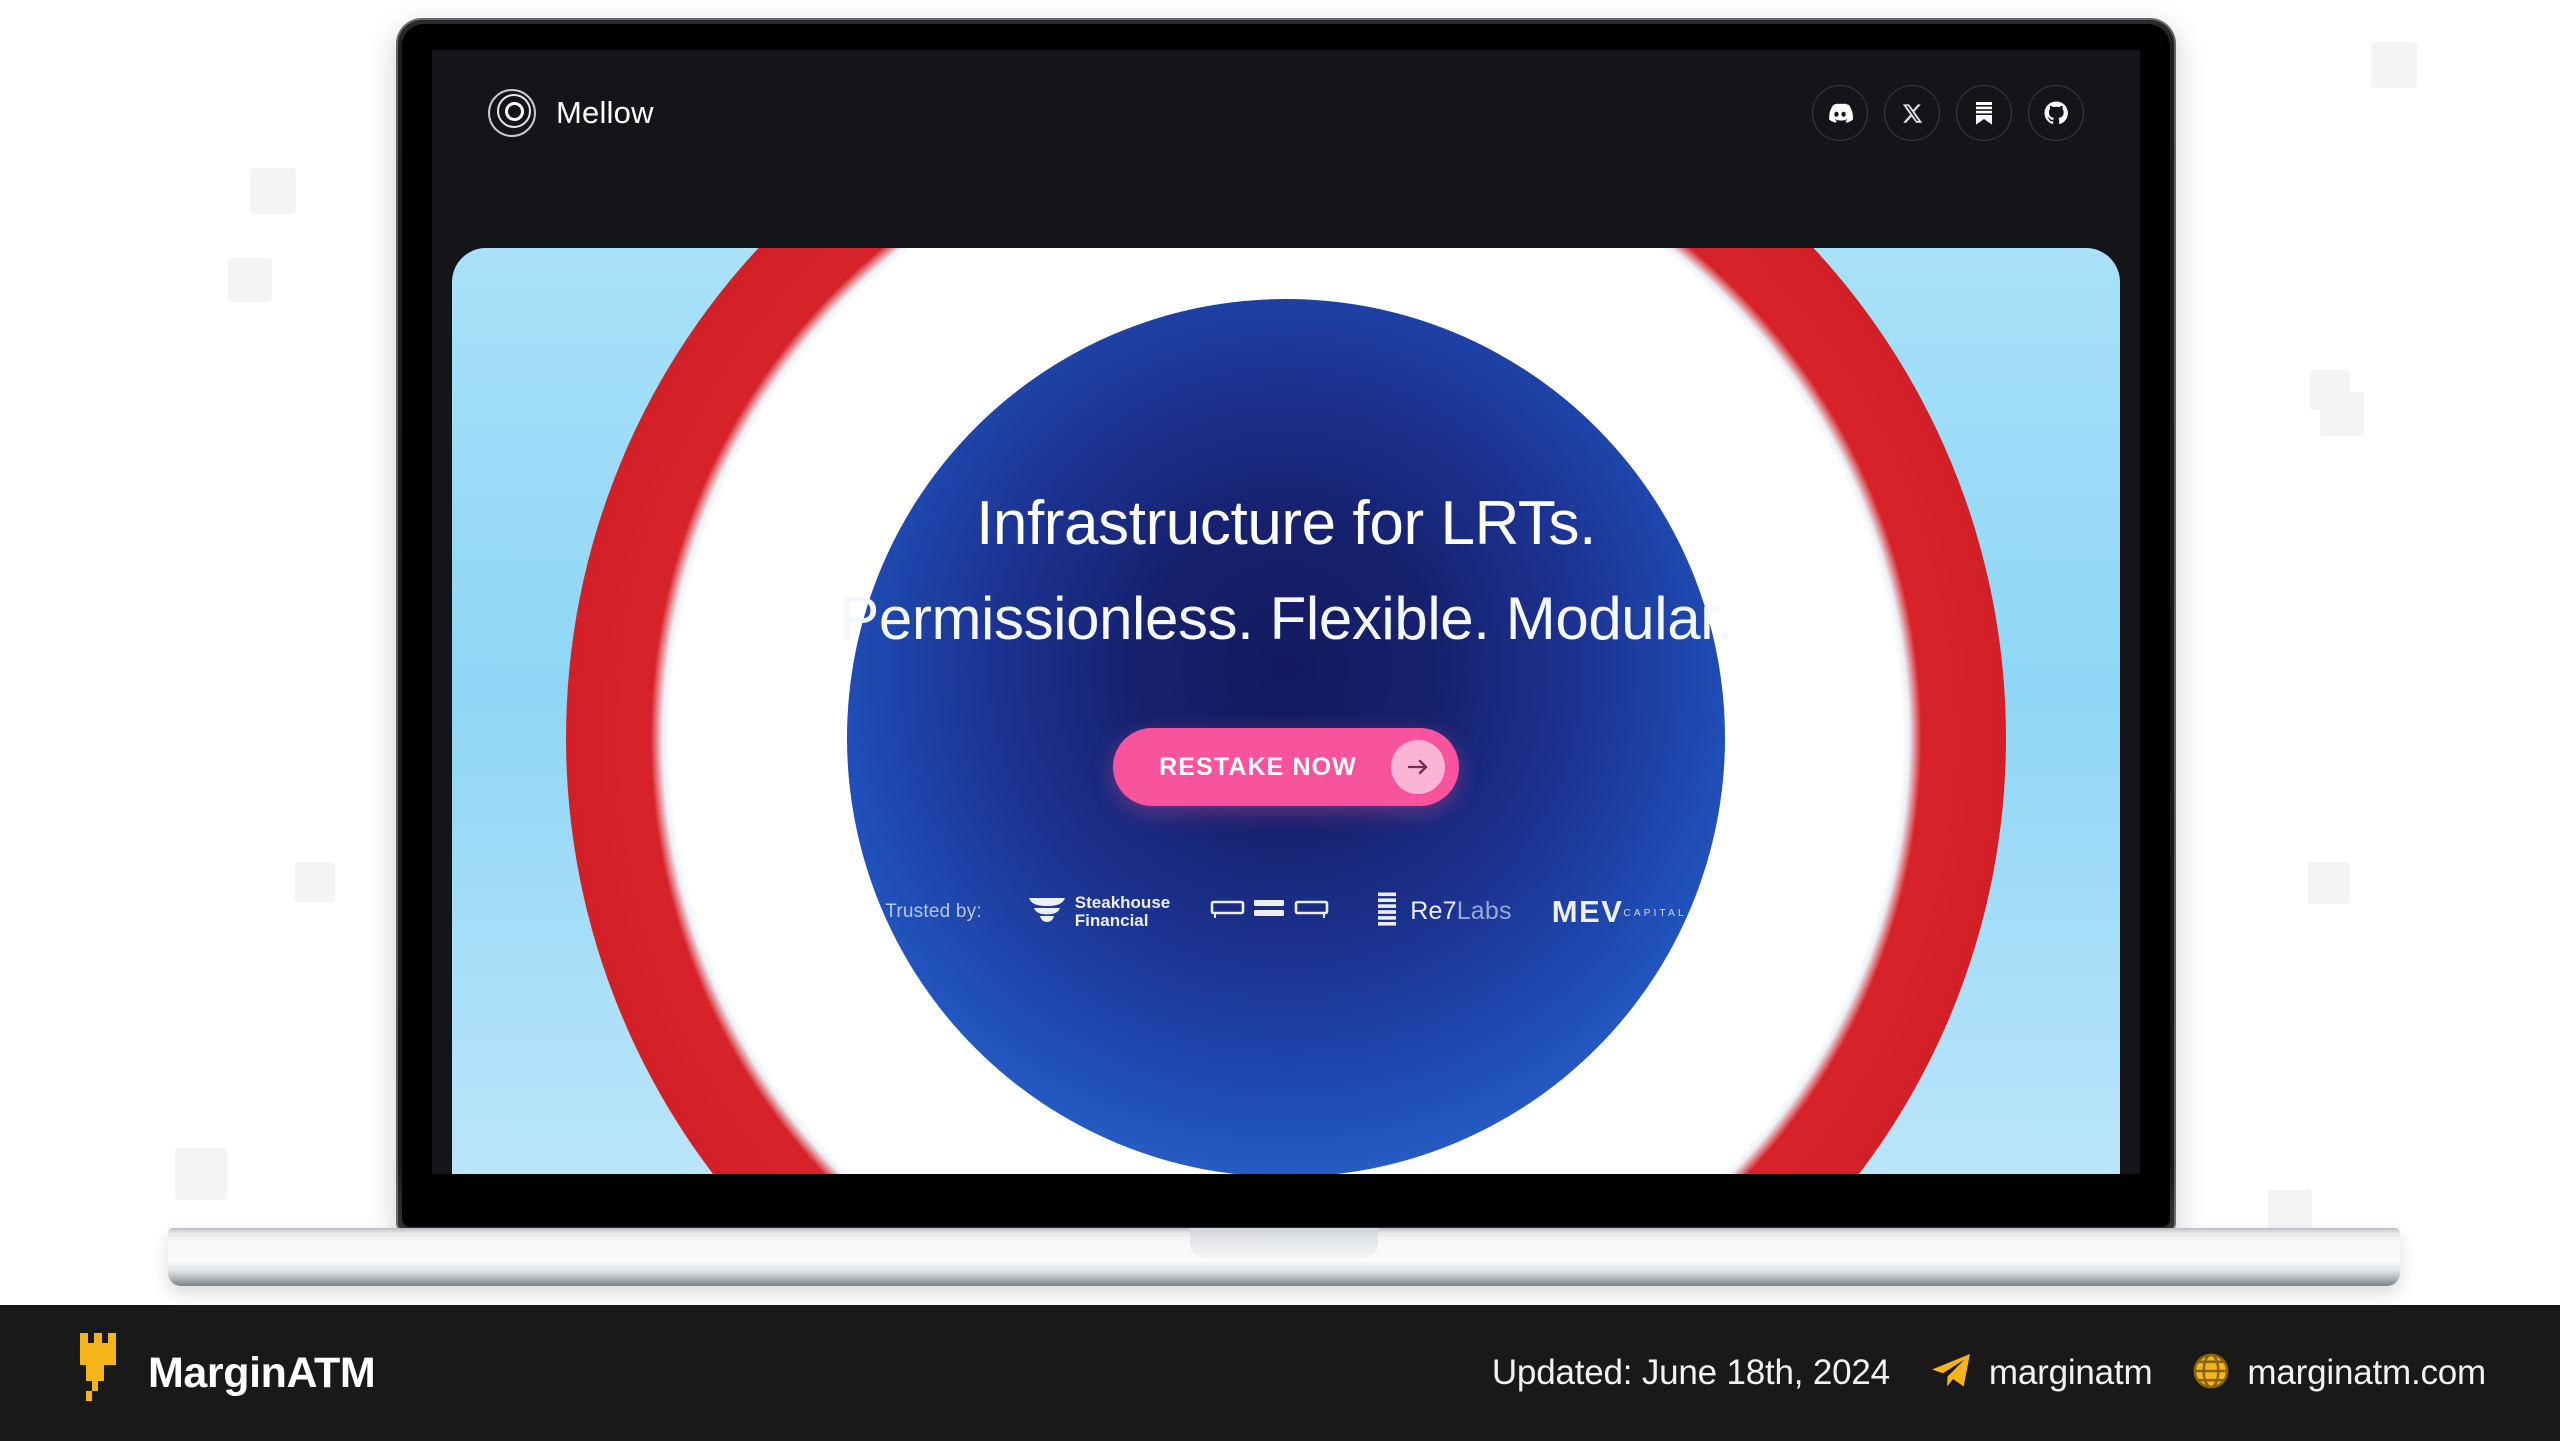 This screenshot has height=1441, width=2560. I want to click on partner-p2p, so click(1272, 911).